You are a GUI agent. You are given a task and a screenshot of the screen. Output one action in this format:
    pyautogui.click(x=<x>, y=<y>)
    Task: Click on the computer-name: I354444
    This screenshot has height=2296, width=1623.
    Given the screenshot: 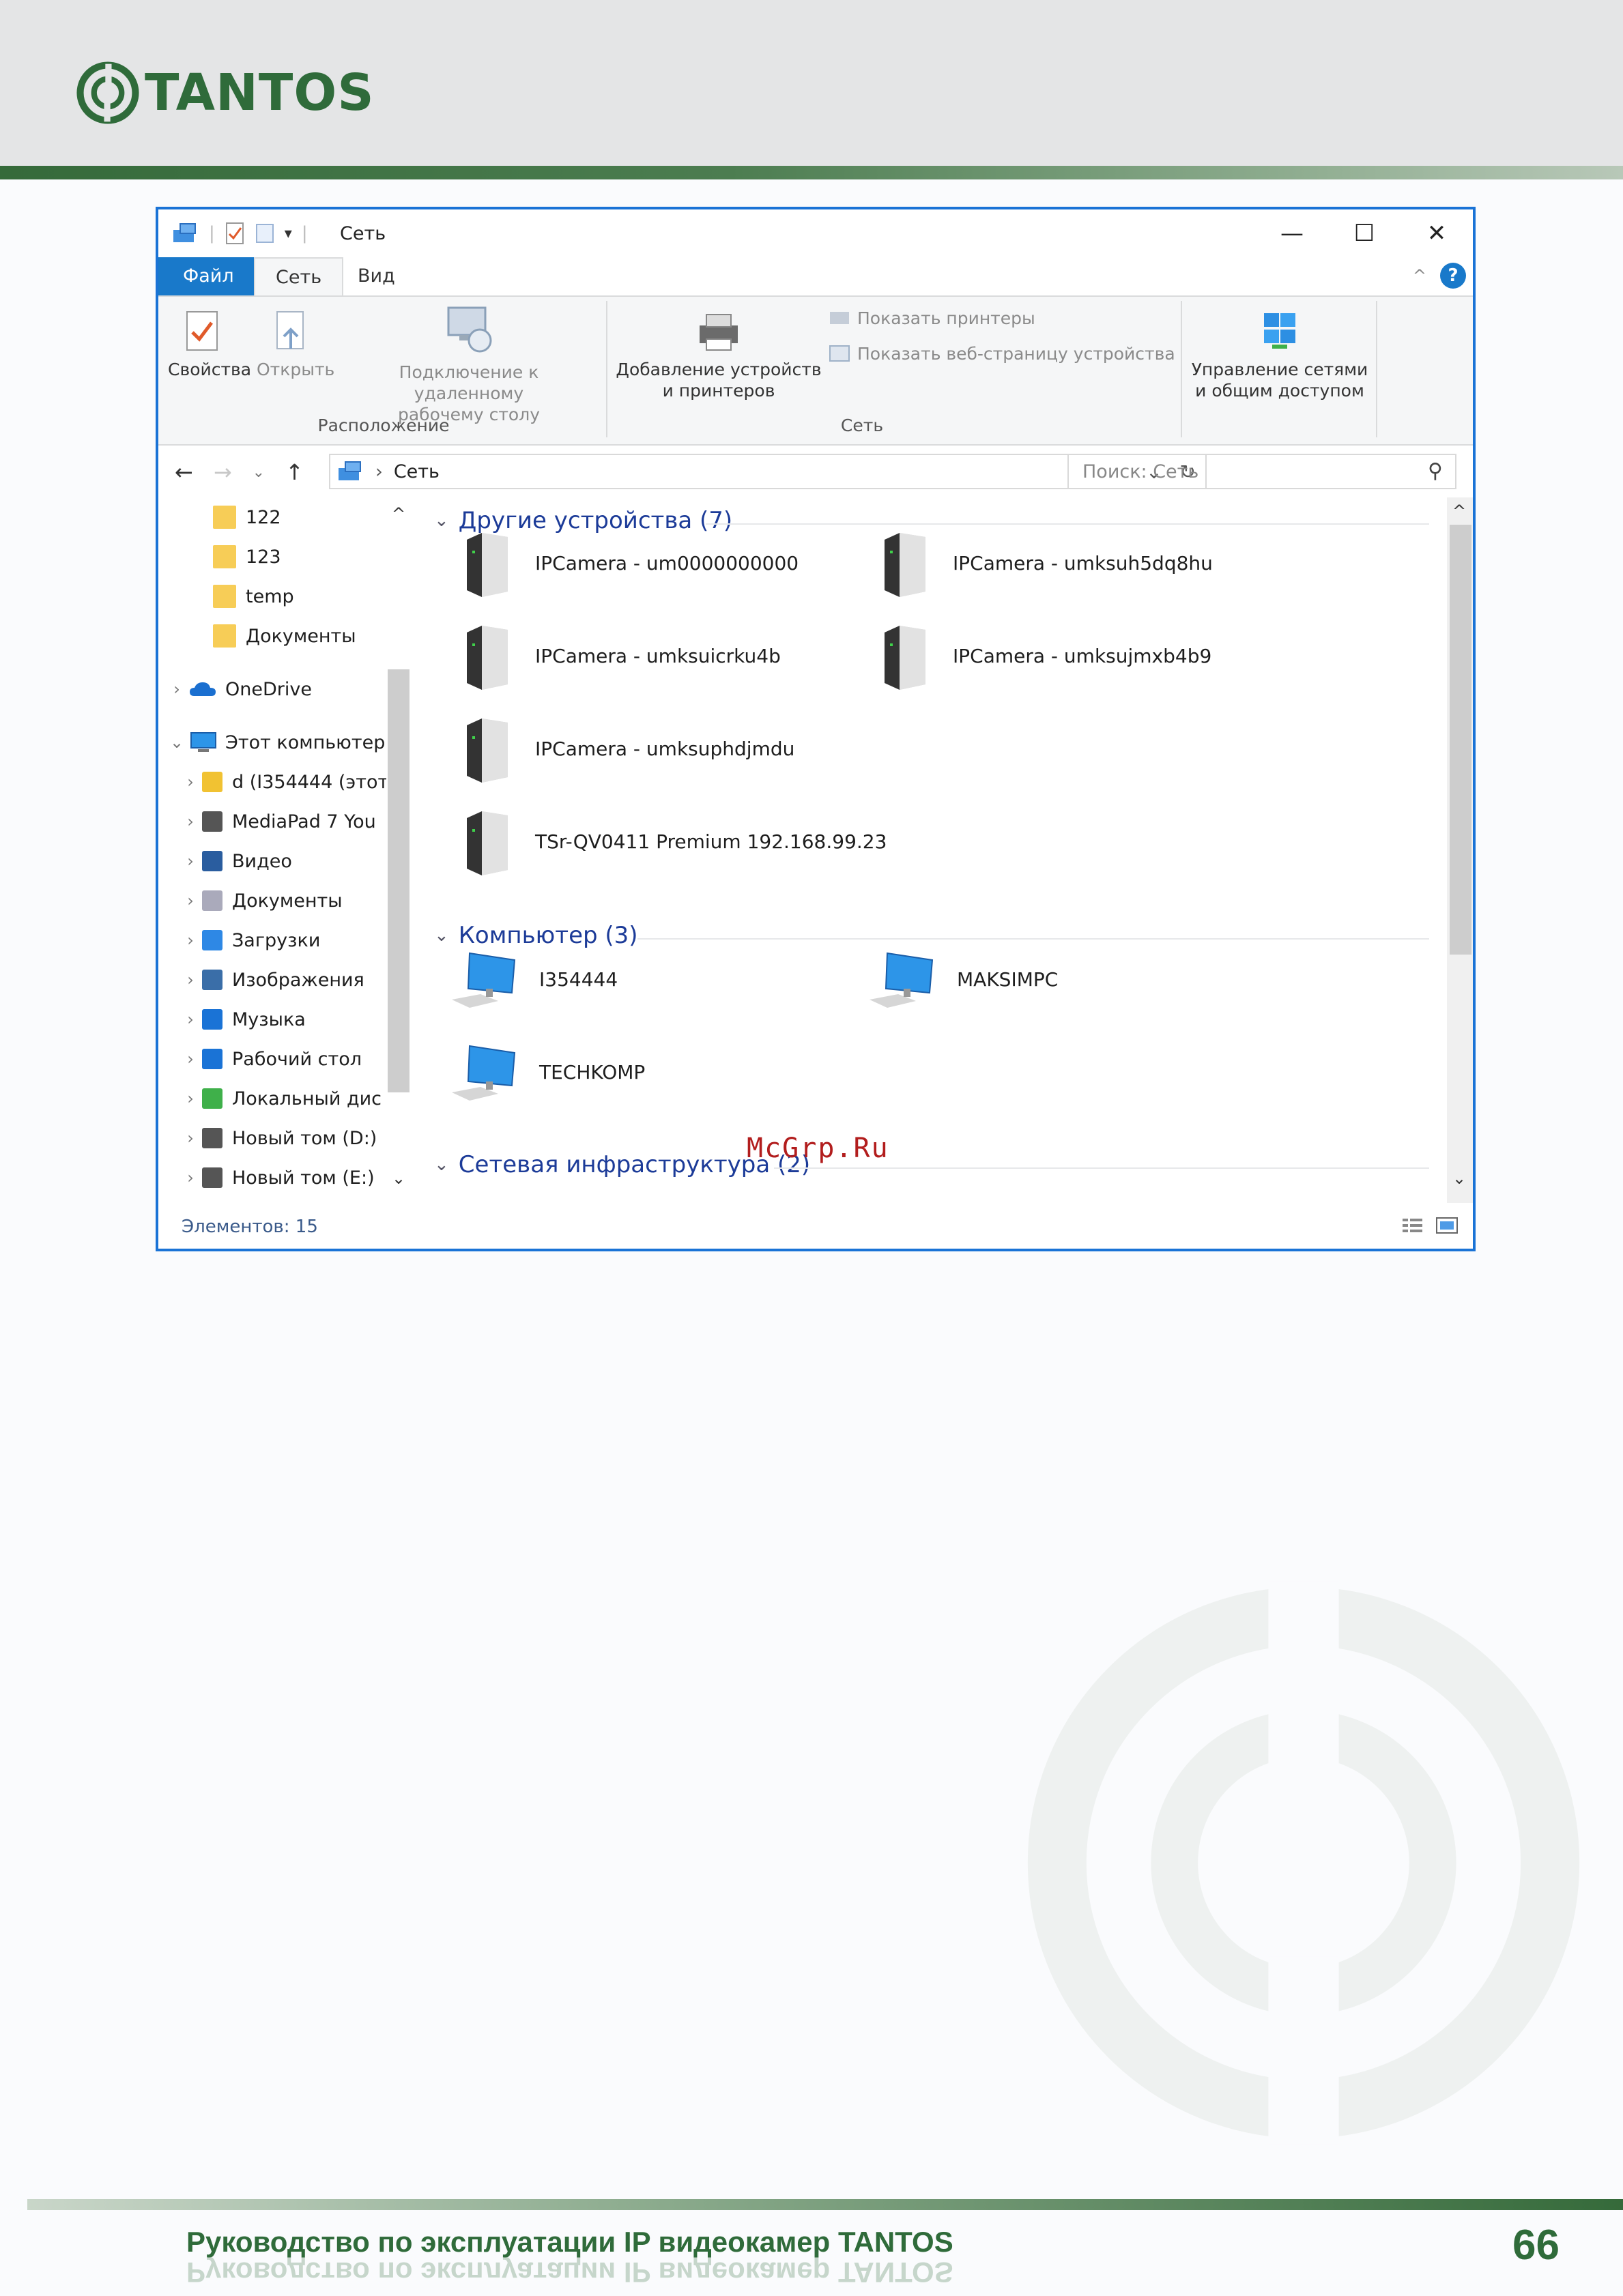 What is the action you would take?
    pyautogui.click(x=578, y=979)
    